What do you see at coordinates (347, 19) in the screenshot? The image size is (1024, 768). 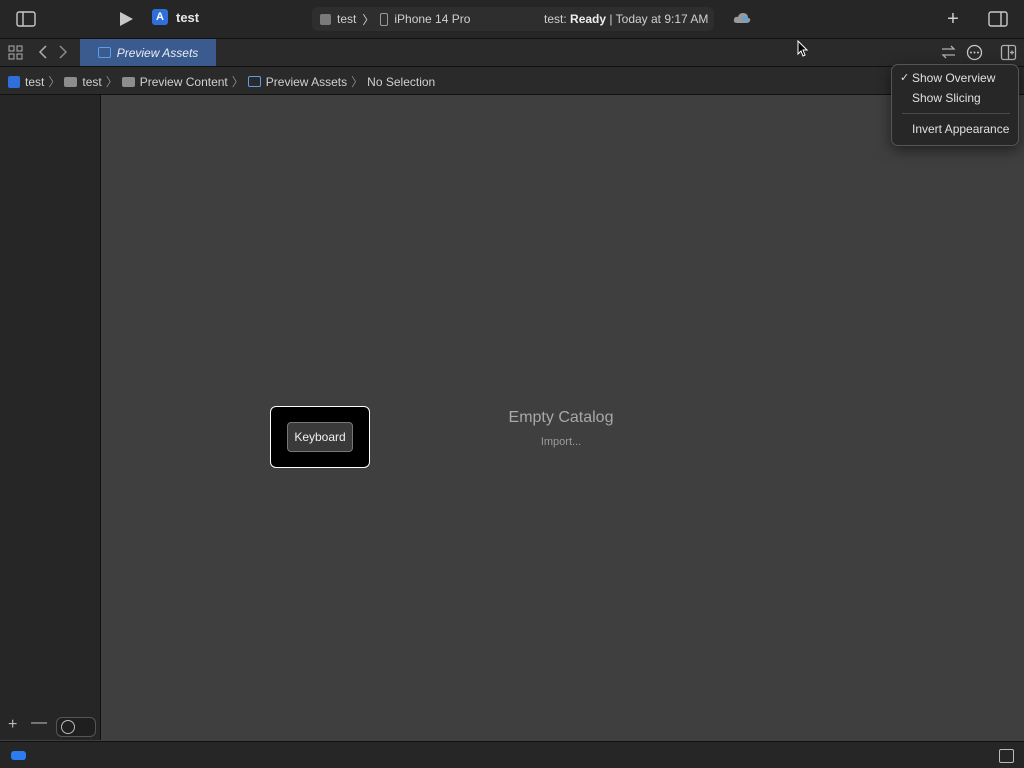 I see `scheme-target: test` at bounding box center [347, 19].